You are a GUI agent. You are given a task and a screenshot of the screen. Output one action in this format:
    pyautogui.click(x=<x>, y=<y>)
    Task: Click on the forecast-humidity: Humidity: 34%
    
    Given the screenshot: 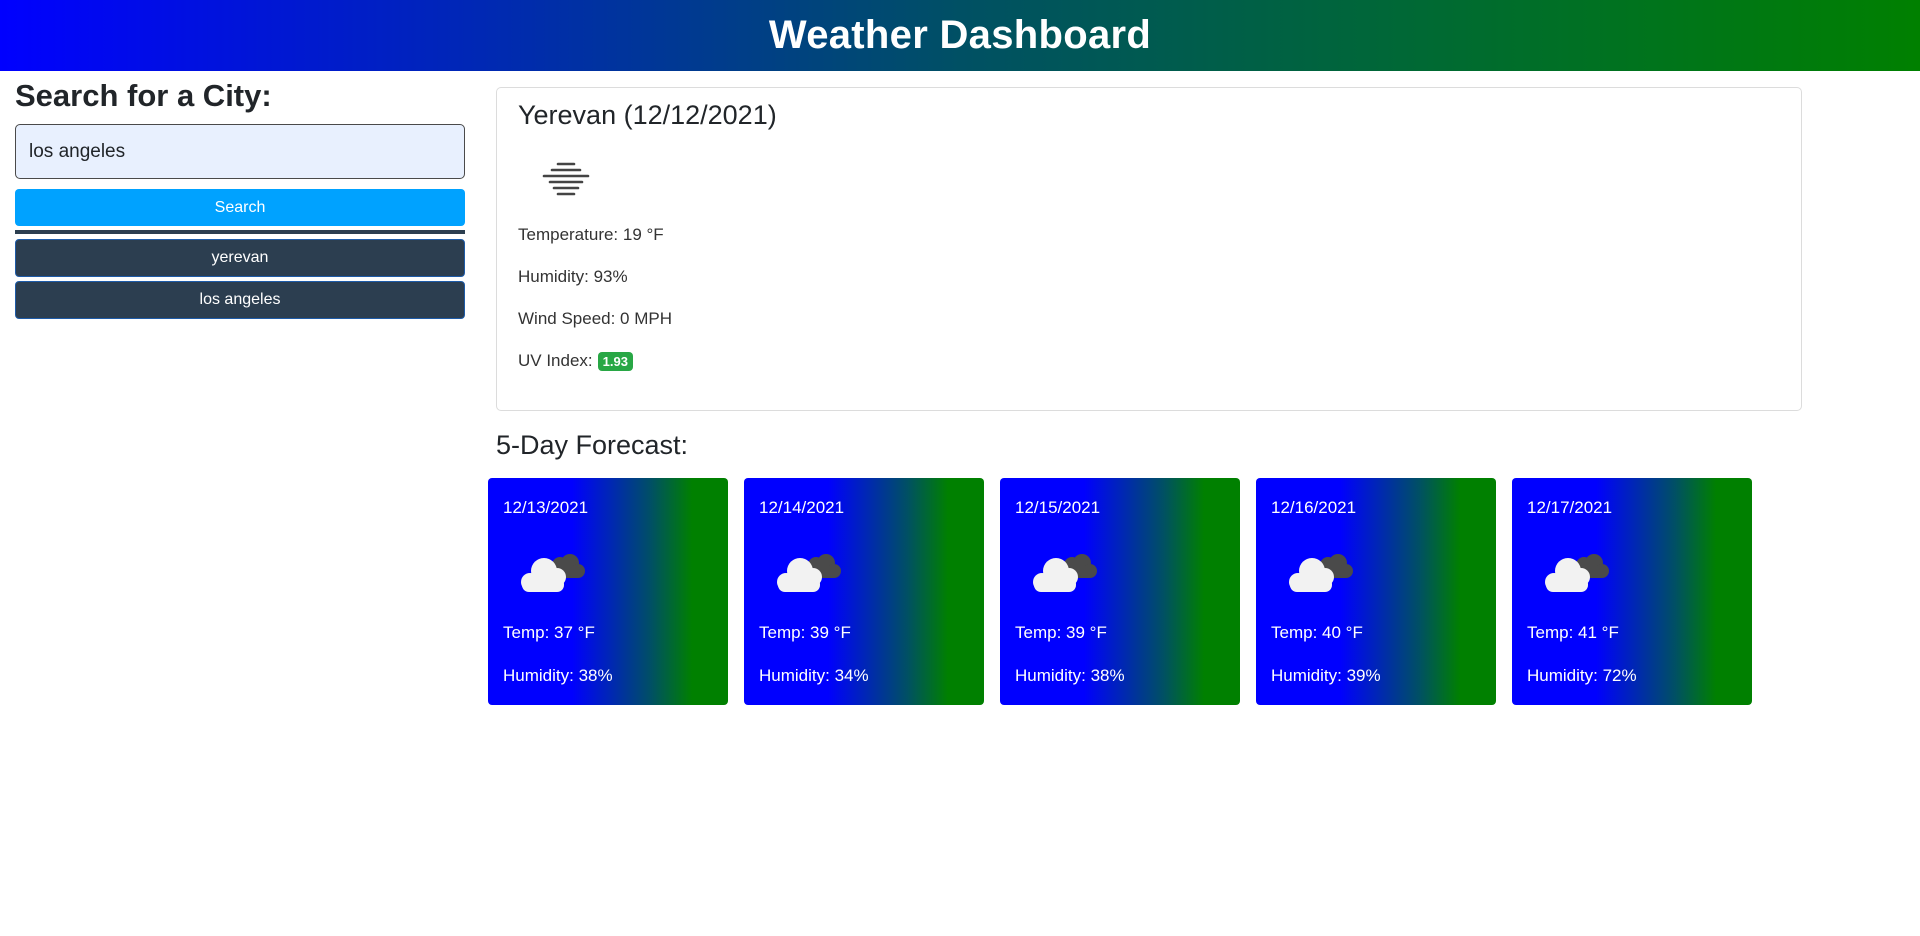 What is the action you would take?
    pyautogui.click(x=814, y=675)
    